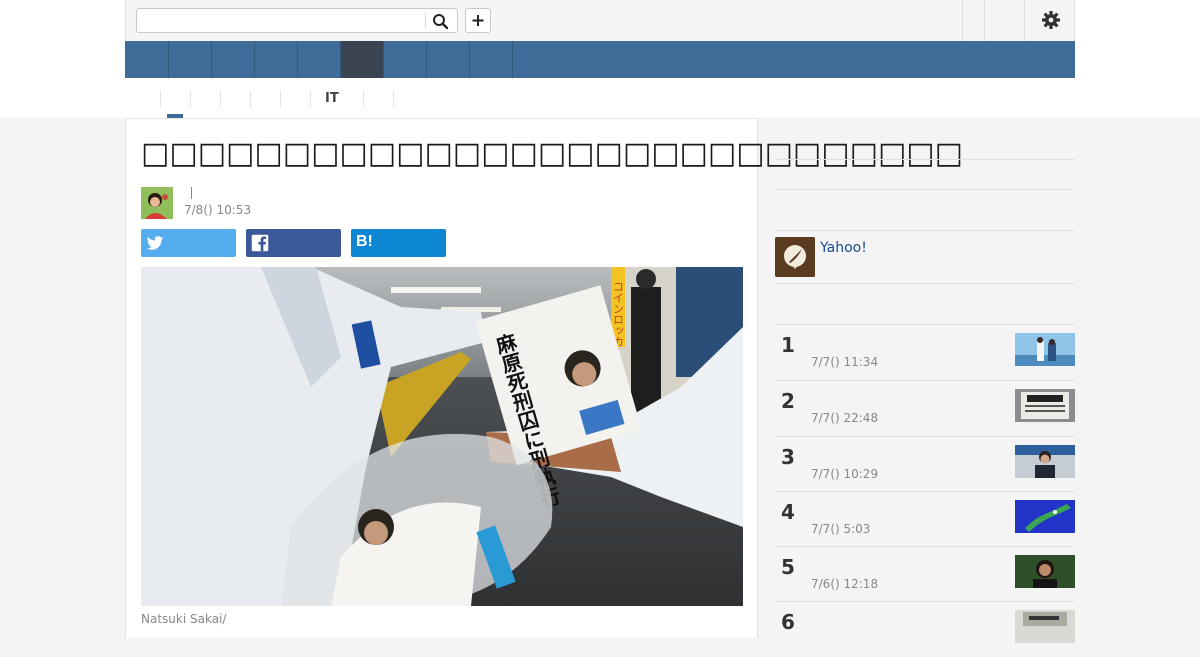 This screenshot has height=657, width=1200. What do you see at coordinates (788, 401) in the screenshot?
I see `ranking-number: 2` at bounding box center [788, 401].